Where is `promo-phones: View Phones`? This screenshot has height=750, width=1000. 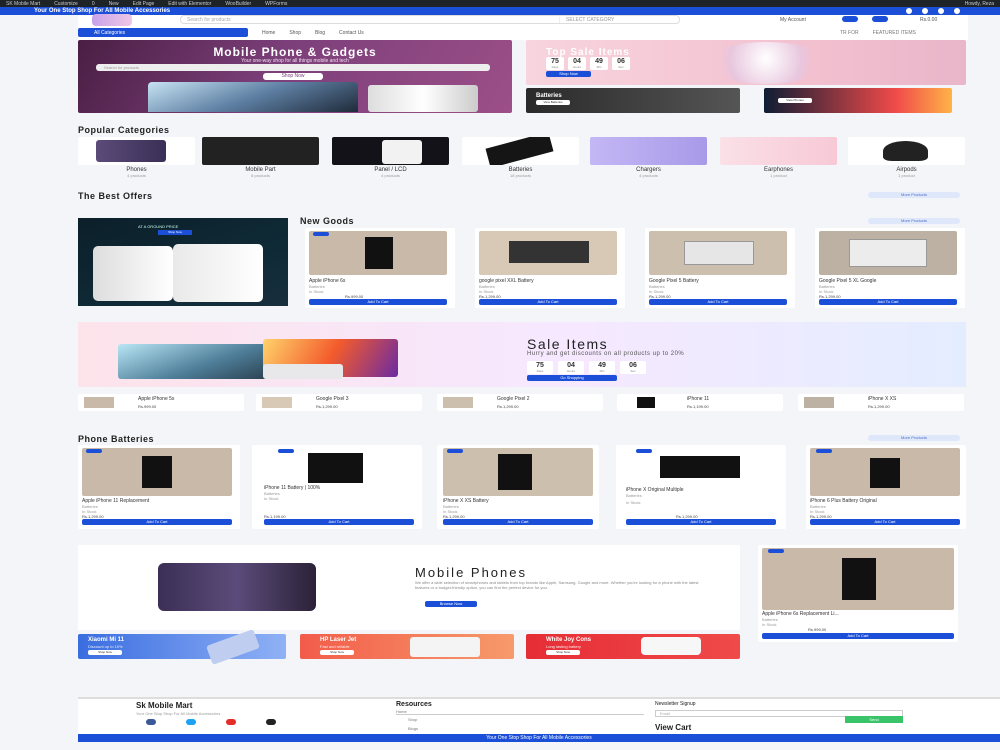 promo-phones: View Phones is located at coordinates (858, 100).